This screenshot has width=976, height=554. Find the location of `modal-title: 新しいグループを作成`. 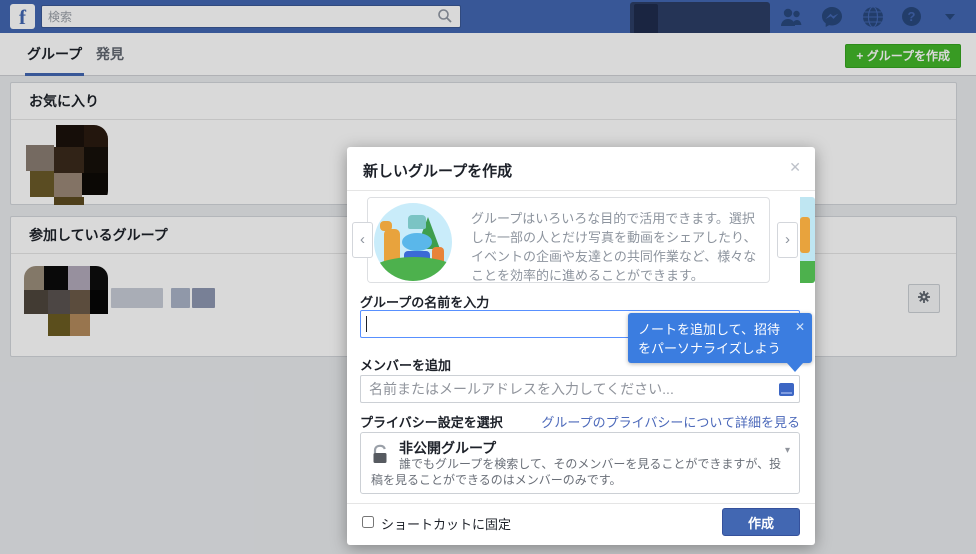

modal-title: 新しいグループを作成 is located at coordinates (438, 171).